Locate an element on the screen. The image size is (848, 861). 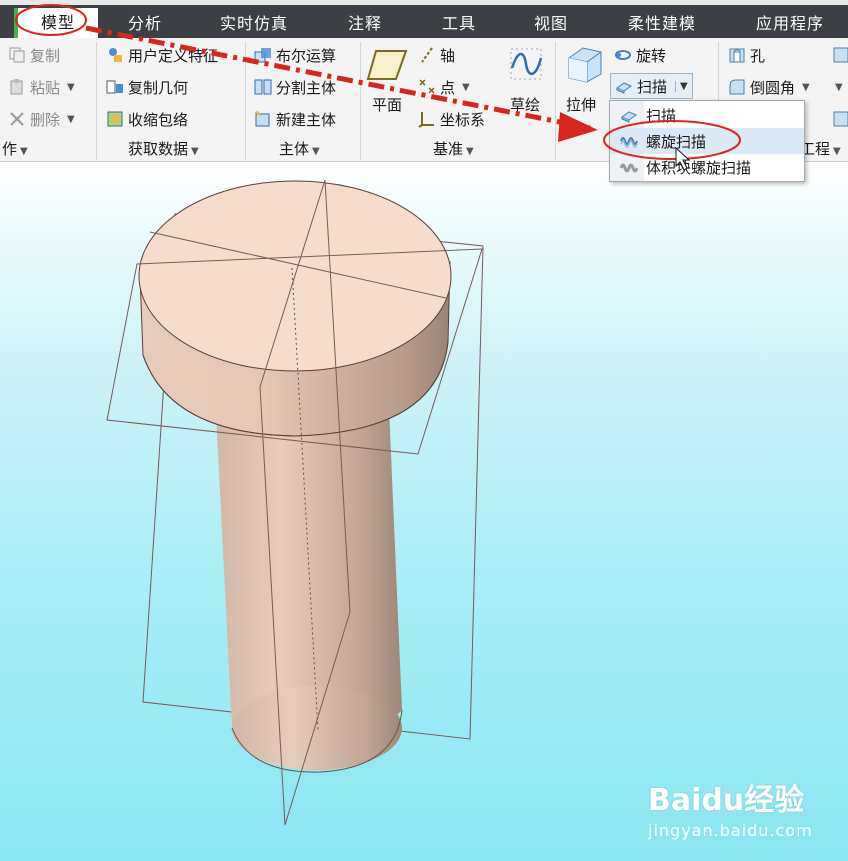
hole-label: 孔 is located at coordinates (758, 55).